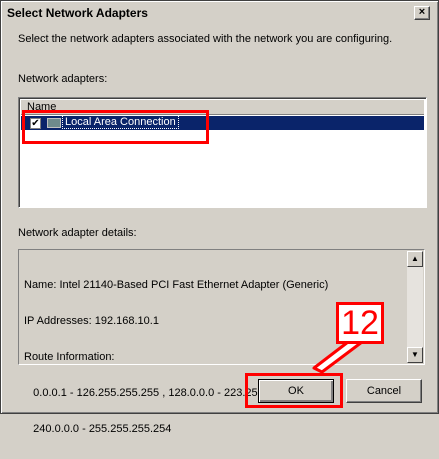 The image size is (439, 459). I want to click on pointer-arrow-shape, so click(338, 357).